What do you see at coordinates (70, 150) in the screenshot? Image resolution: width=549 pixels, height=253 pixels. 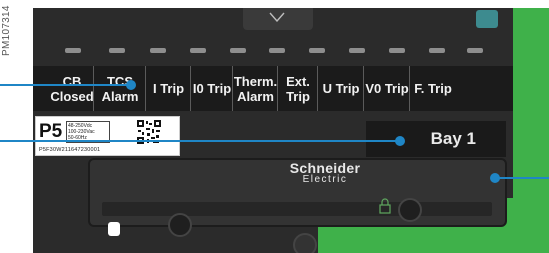 I see `serial-number: P5F30W211647230001` at bounding box center [70, 150].